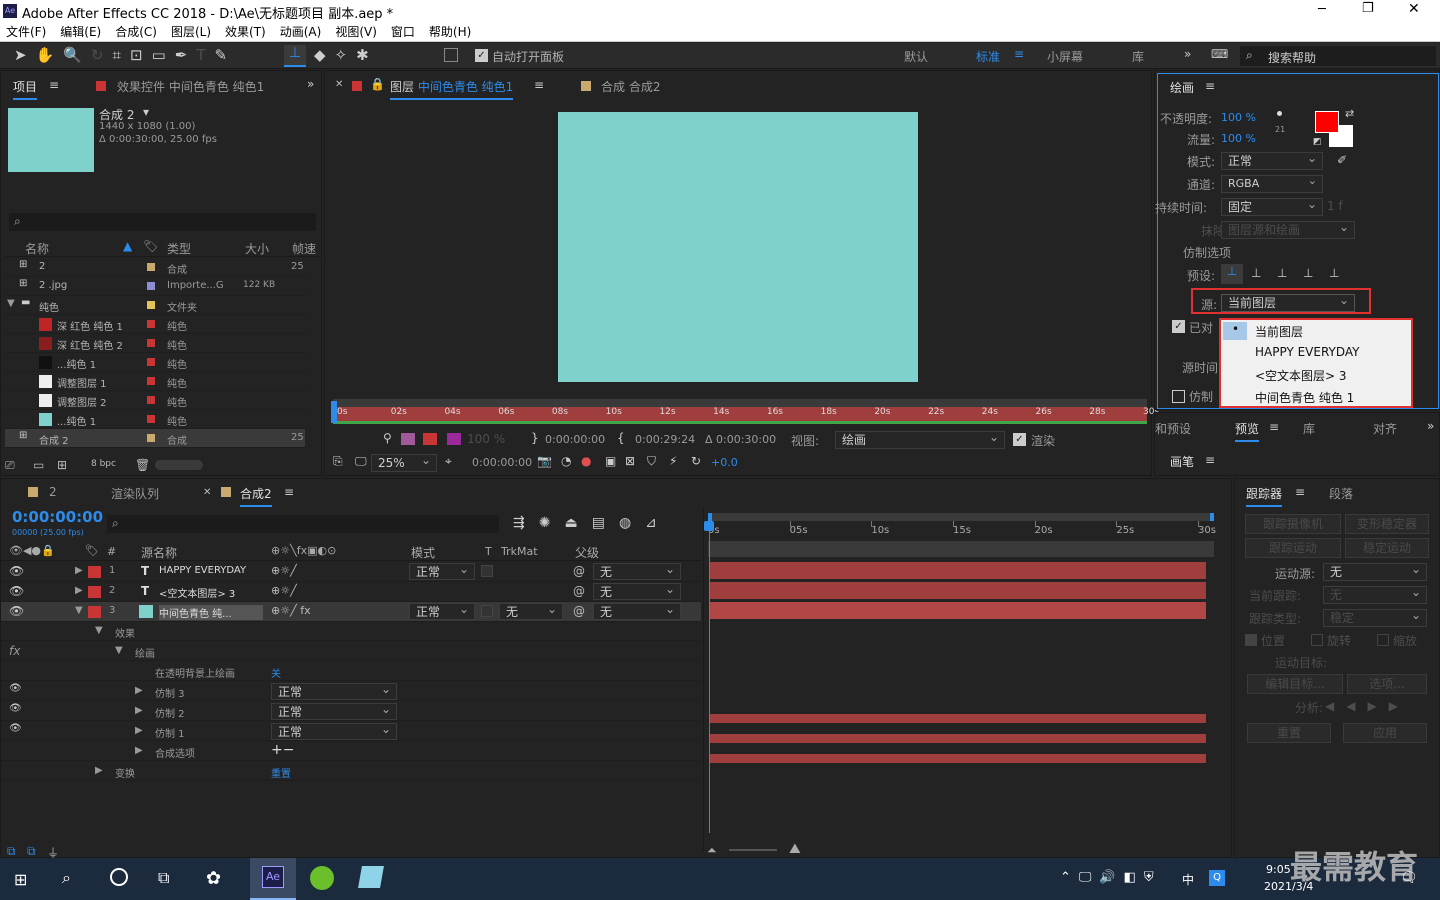 This screenshot has height=900, width=1440. What do you see at coordinates (351, 611) in the screenshot?
I see `layer-row: 👁 ▼ 3 中间色青色 纯... ⊕☼╱ fx 正常 无 @ 无` at bounding box center [351, 611].